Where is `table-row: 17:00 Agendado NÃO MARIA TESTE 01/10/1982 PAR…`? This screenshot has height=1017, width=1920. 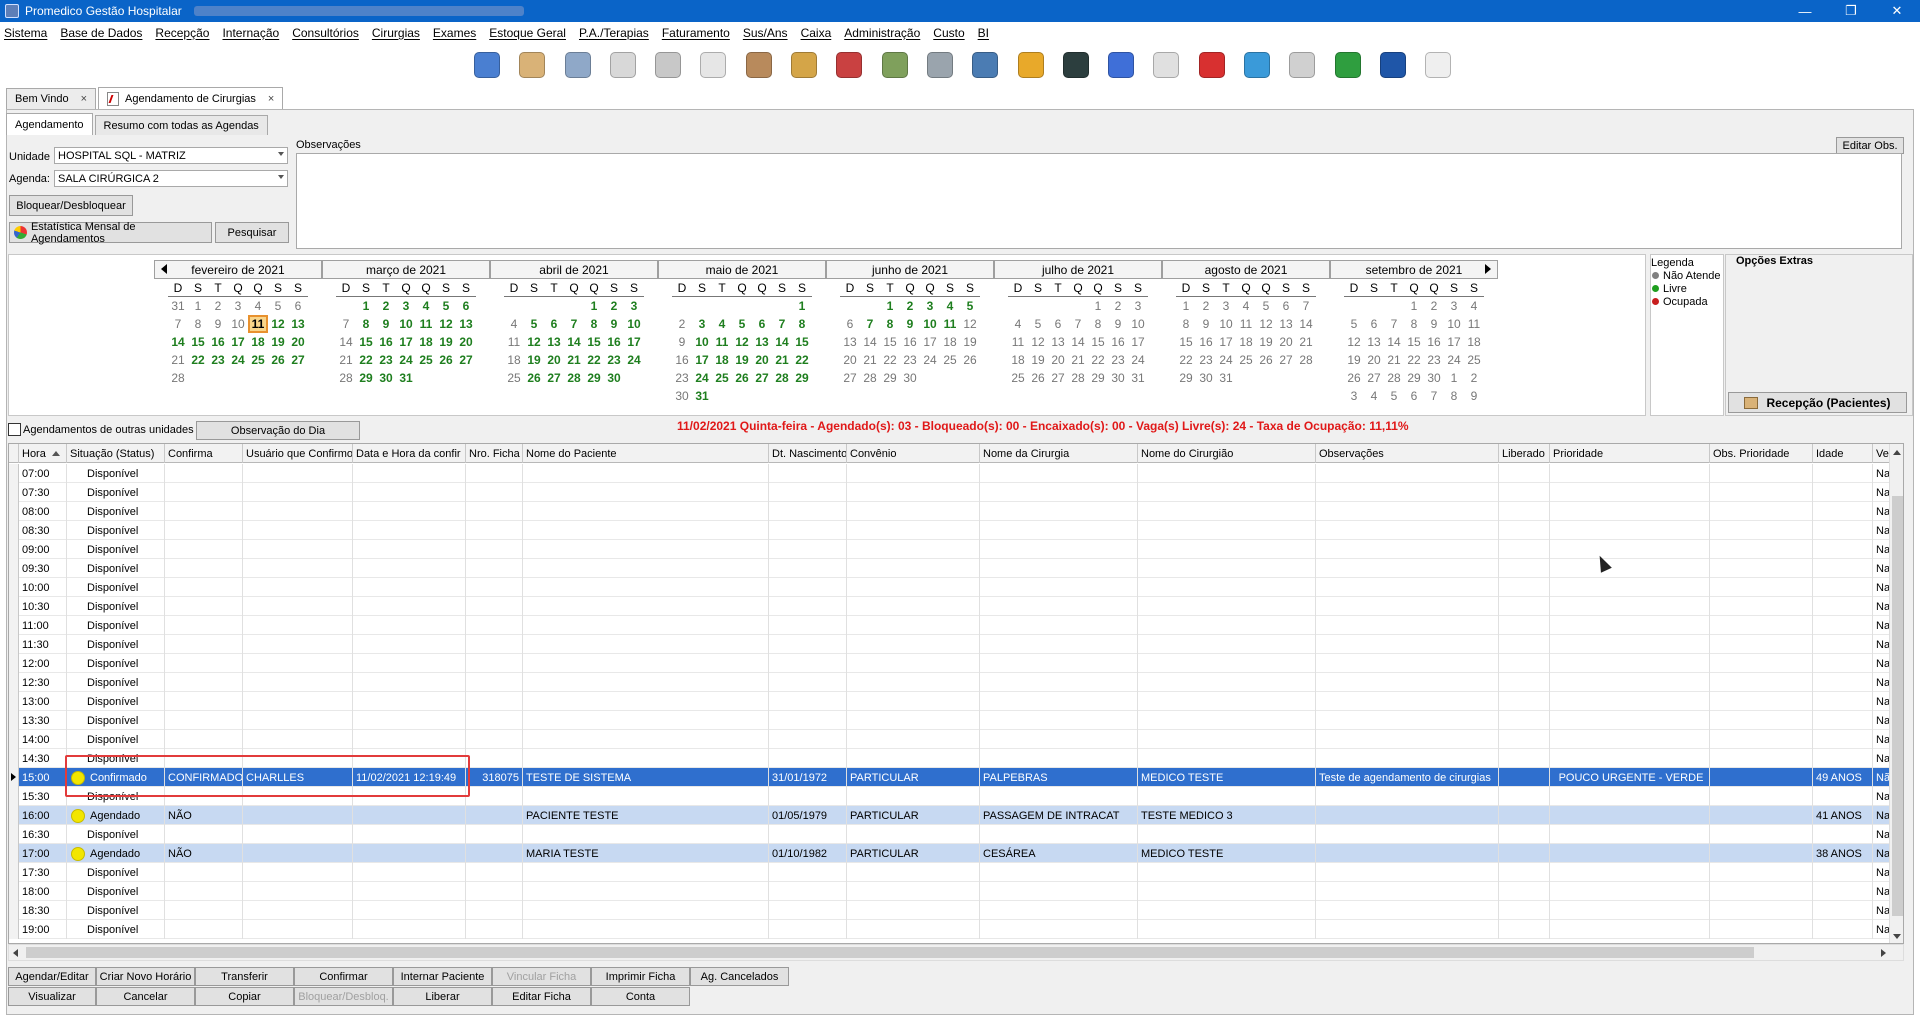
table-row: 17:00 Agendado NÃO MARIA TESTE 01/10/1982 PAR… is located at coordinates (949, 853).